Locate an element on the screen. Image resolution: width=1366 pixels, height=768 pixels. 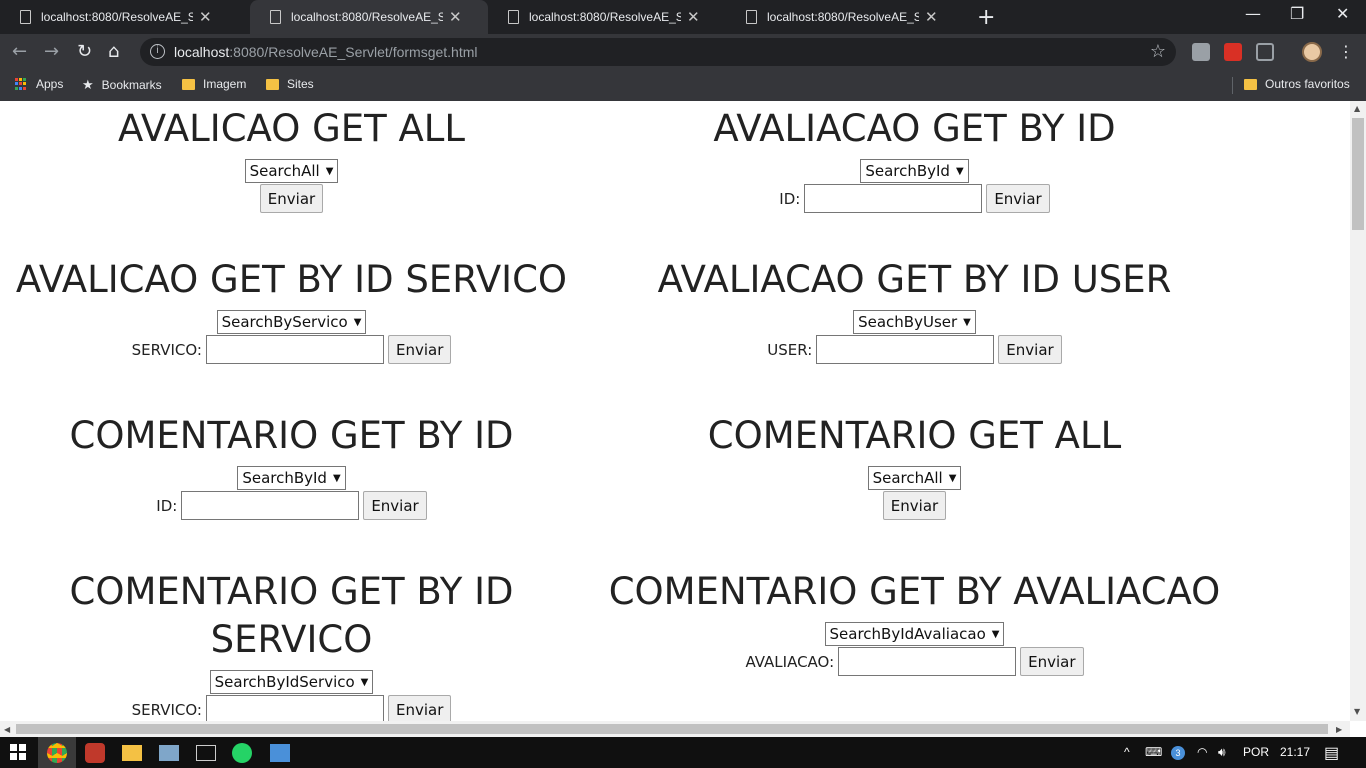
window-close-icon: ✕ is located at coordinates (1342, 13).